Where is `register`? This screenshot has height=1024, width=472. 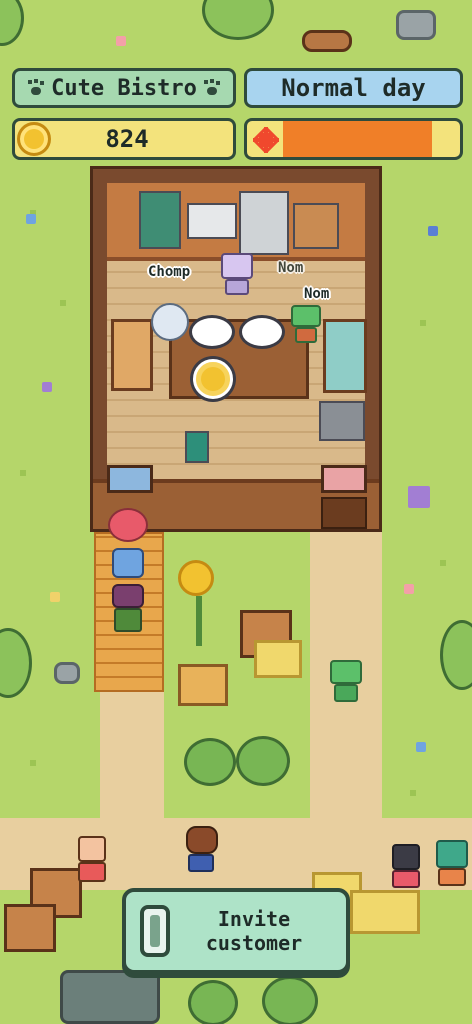 register is located at coordinates (342, 421).